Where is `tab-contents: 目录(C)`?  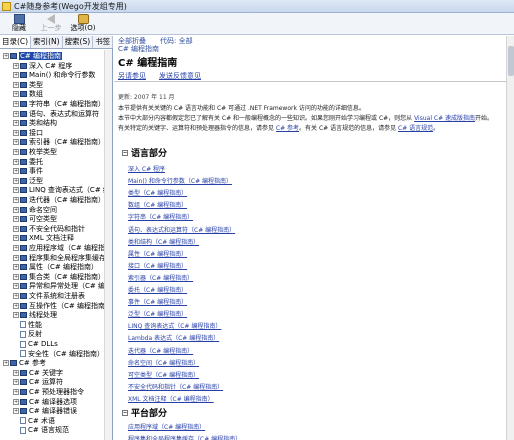
tab-contents: 目录(C) is located at coordinates (16, 42).